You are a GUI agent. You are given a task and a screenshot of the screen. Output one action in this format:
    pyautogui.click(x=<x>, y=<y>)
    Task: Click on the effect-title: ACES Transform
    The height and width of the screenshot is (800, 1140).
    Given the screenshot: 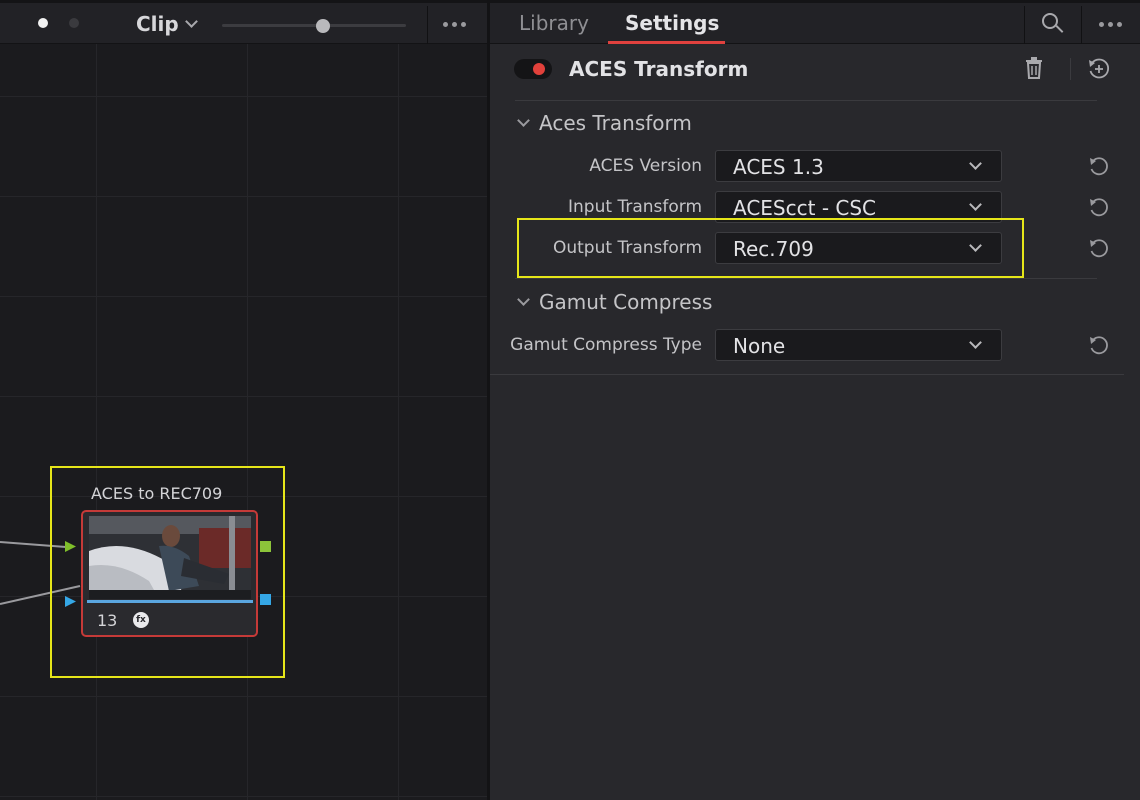 What is the action you would take?
    pyautogui.click(x=659, y=69)
    